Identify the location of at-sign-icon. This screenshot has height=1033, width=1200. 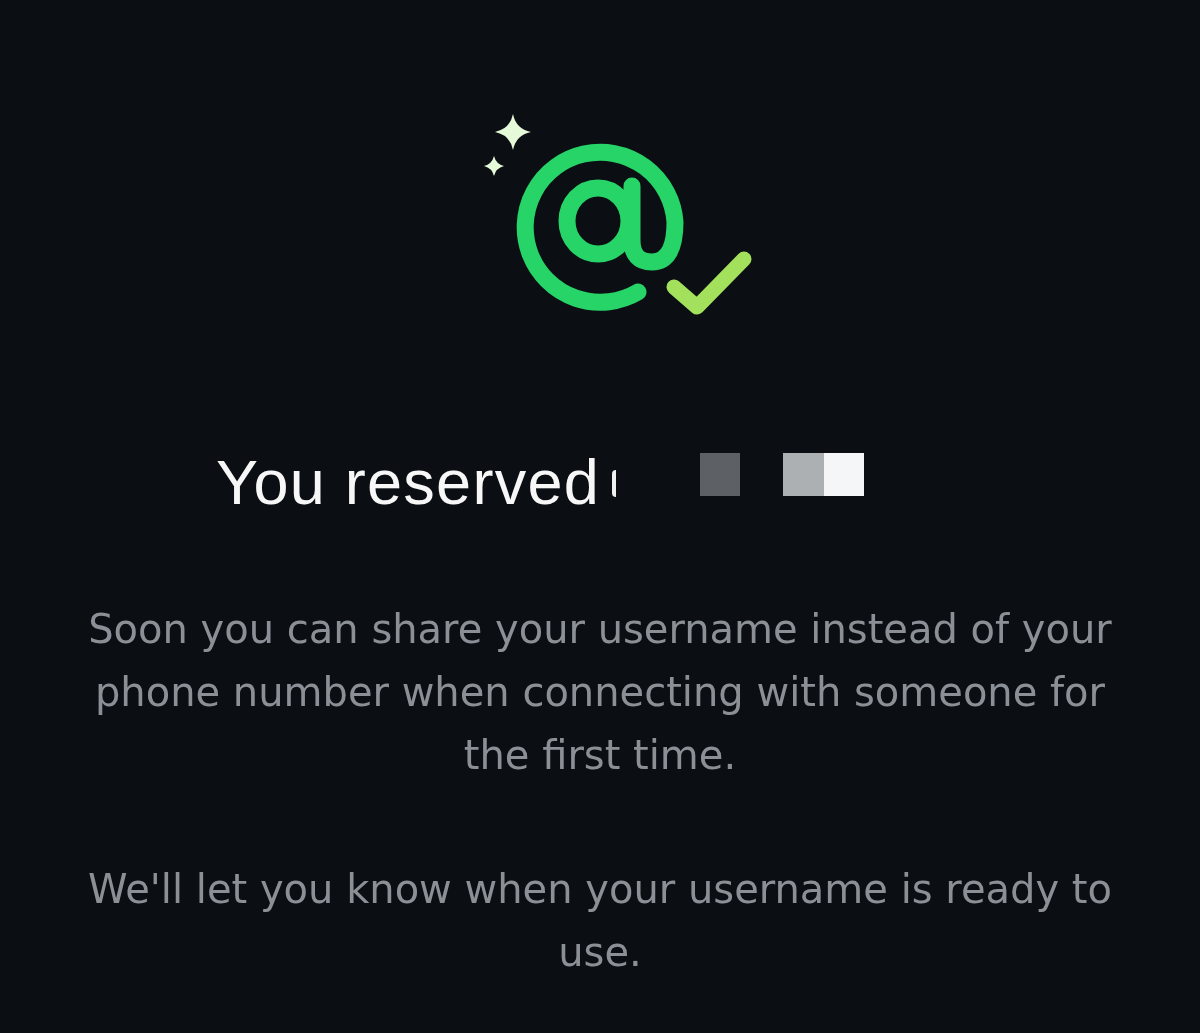
(600, 227).